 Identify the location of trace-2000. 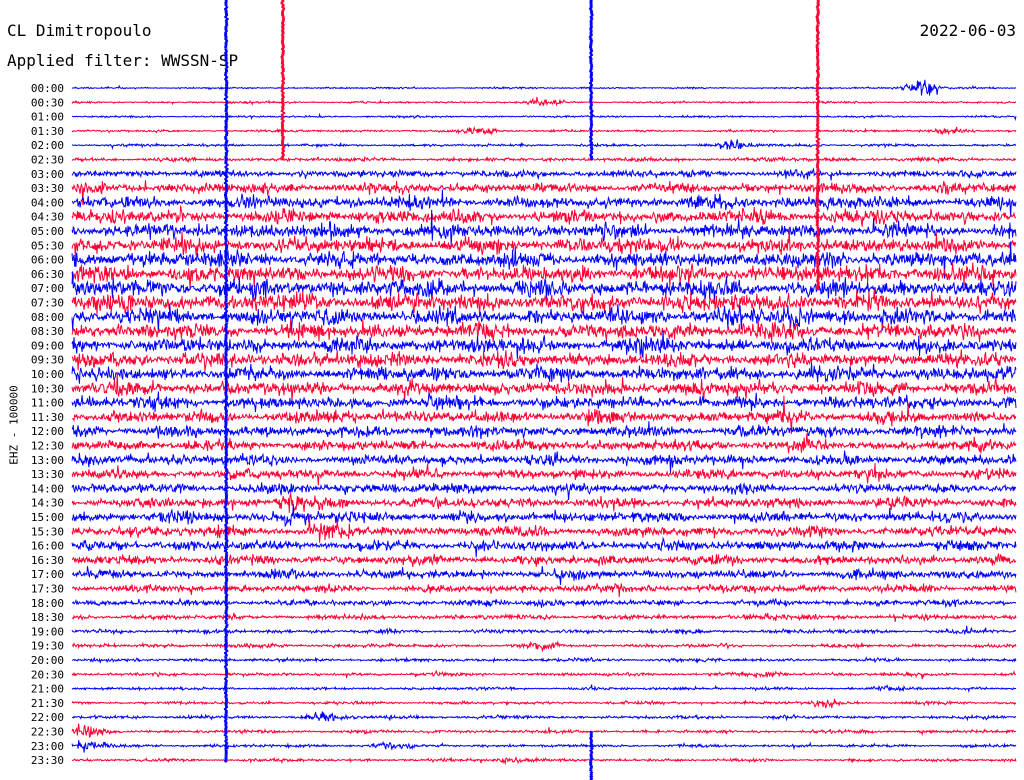
(544, 660).